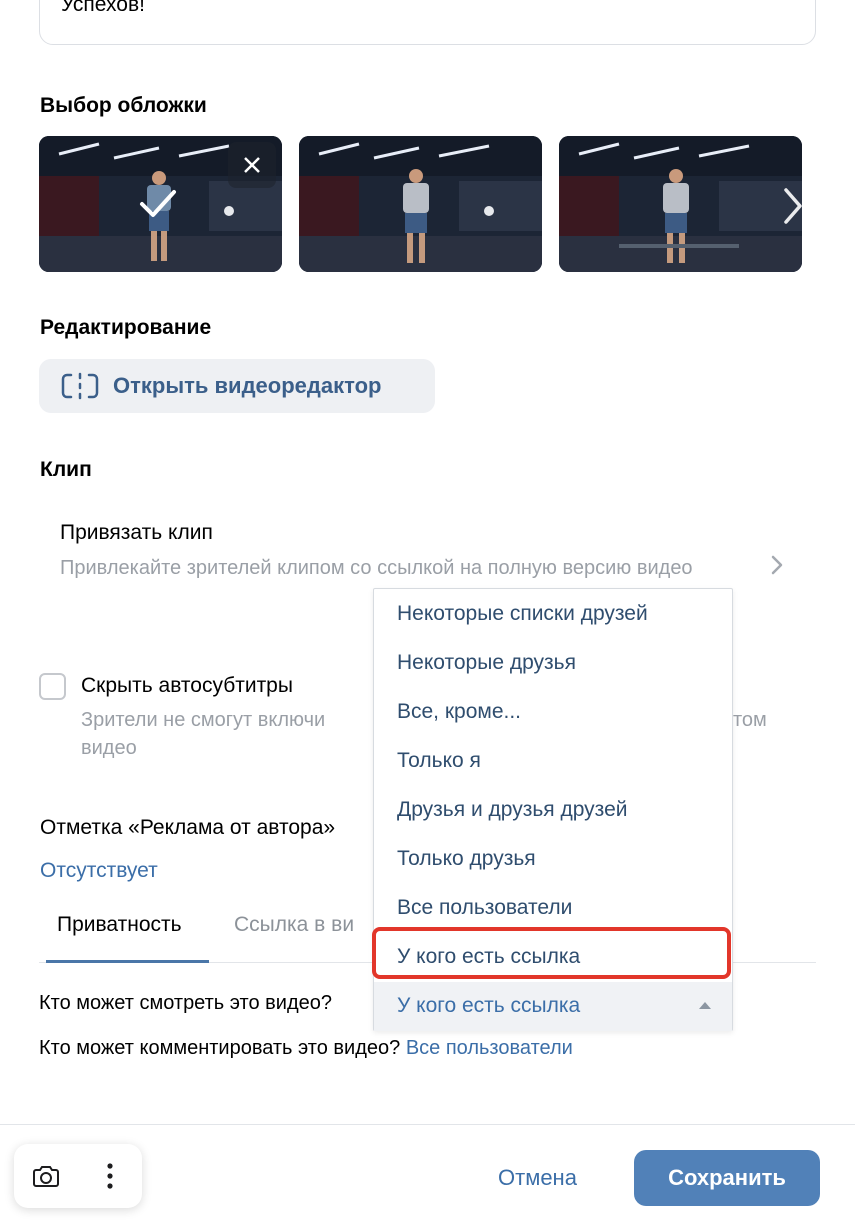 The width and height of the screenshot is (855, 1224). Describe the element at coordinates (439, 761) in the screenshot. I see `dropdown-option: Только я` at that location.